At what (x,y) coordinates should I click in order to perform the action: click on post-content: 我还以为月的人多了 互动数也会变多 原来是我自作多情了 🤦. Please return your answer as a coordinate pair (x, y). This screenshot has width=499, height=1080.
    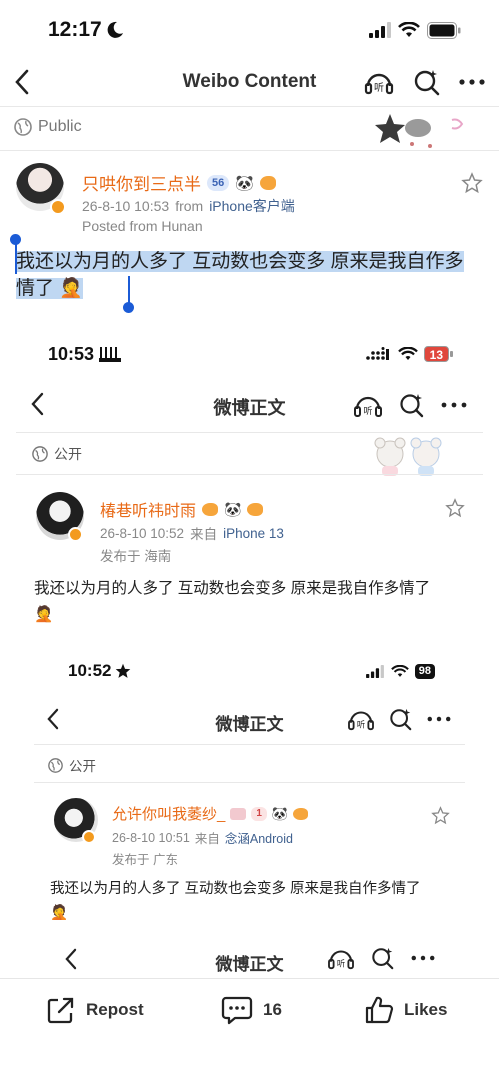
    Looking at the image, I should click on (249, 275).